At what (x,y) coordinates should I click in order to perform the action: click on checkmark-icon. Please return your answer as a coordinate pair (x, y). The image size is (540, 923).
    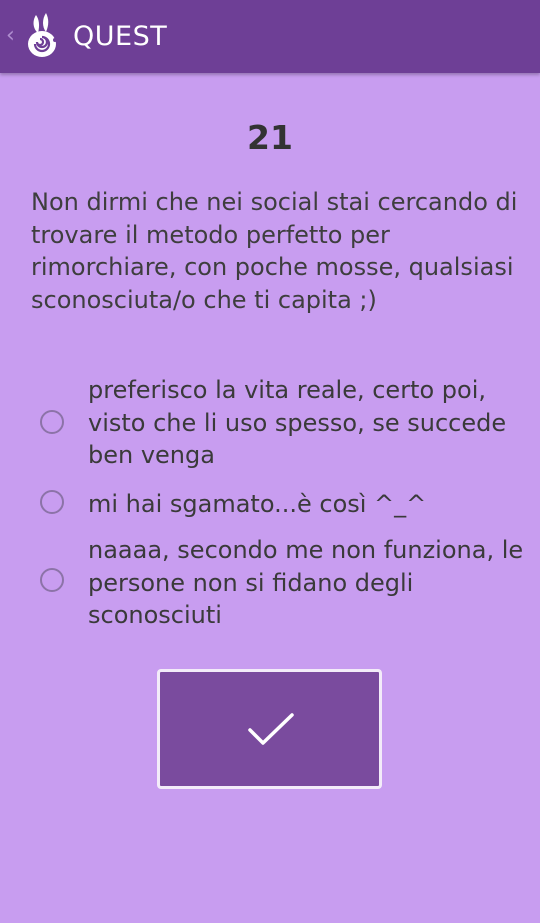
    Looking at the image, I should click on (271, 729).